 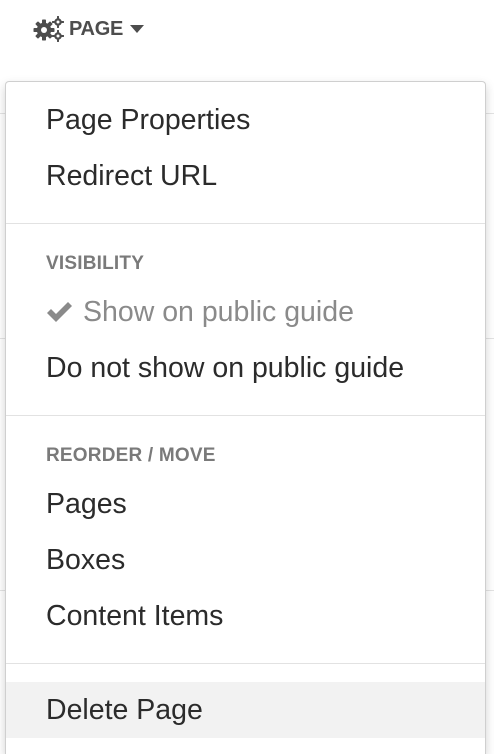 What do you see at coordinates (148, 119) in the screenshot?
I see `menu-item-label: Page Properties` at bounding box center [148, 119].